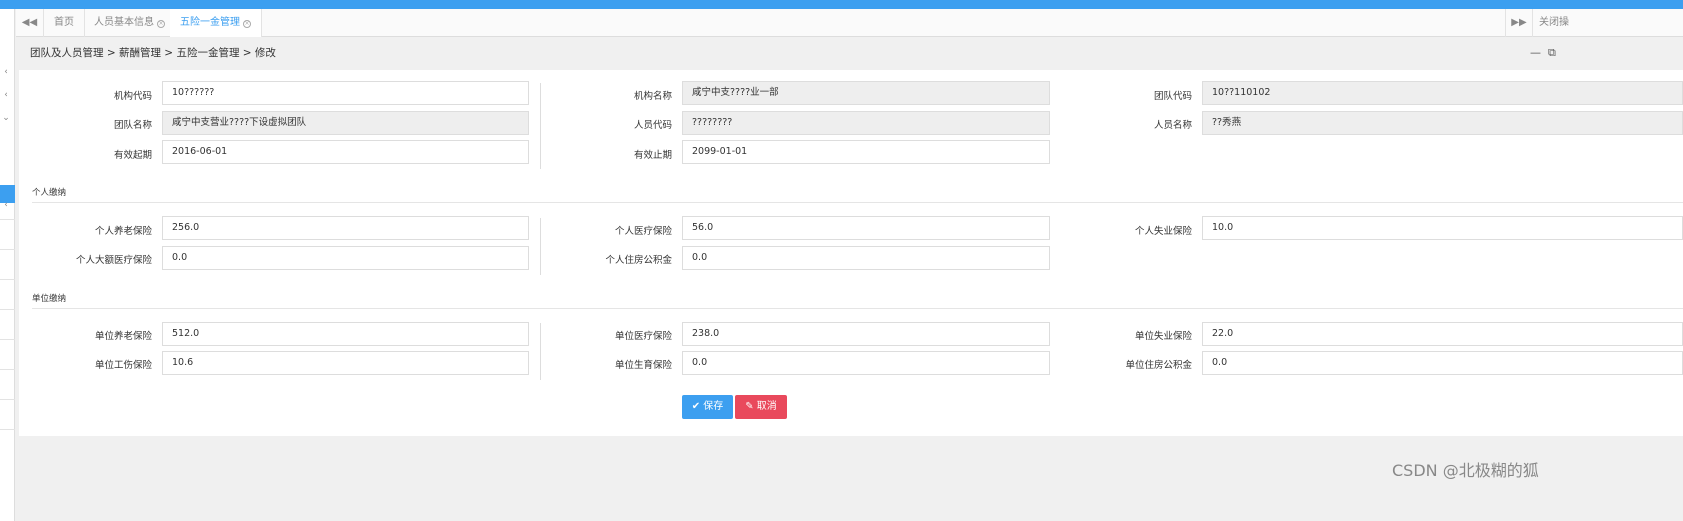 This screenshot has height=521, width=1683. I want to click on maximize-icon: ⧉, so click(1552, 53).